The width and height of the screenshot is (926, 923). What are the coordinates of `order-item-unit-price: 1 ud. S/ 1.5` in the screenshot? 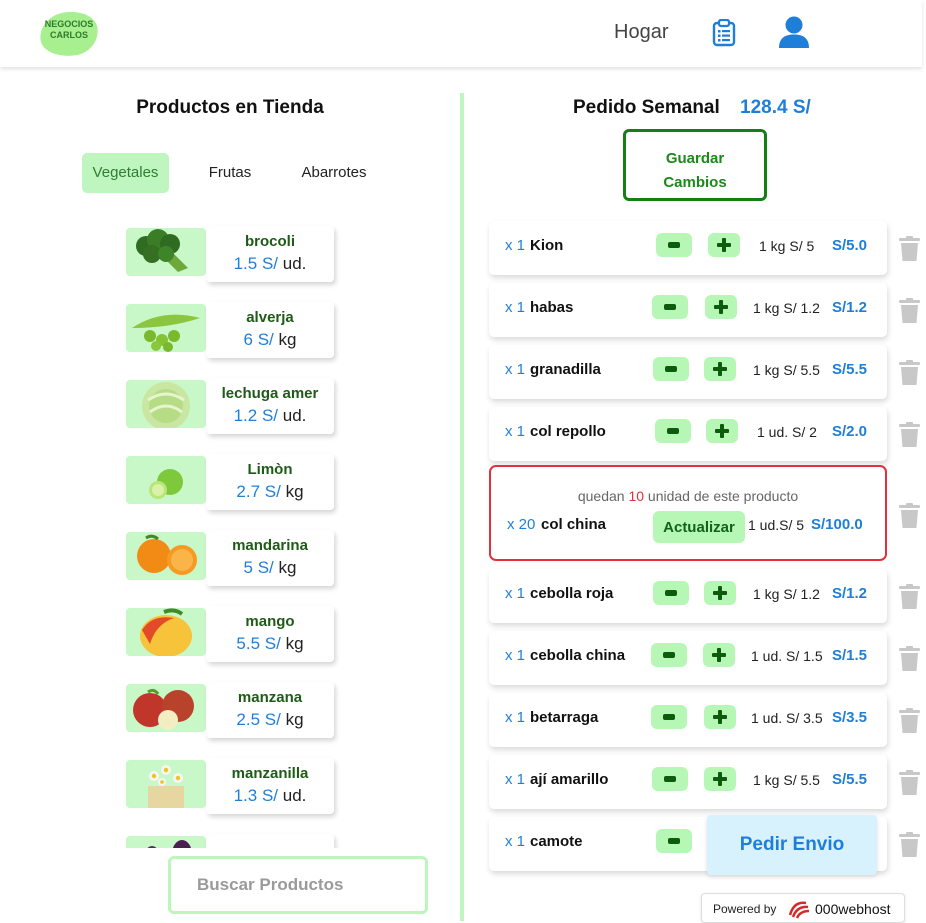 It's located at (787, 656).